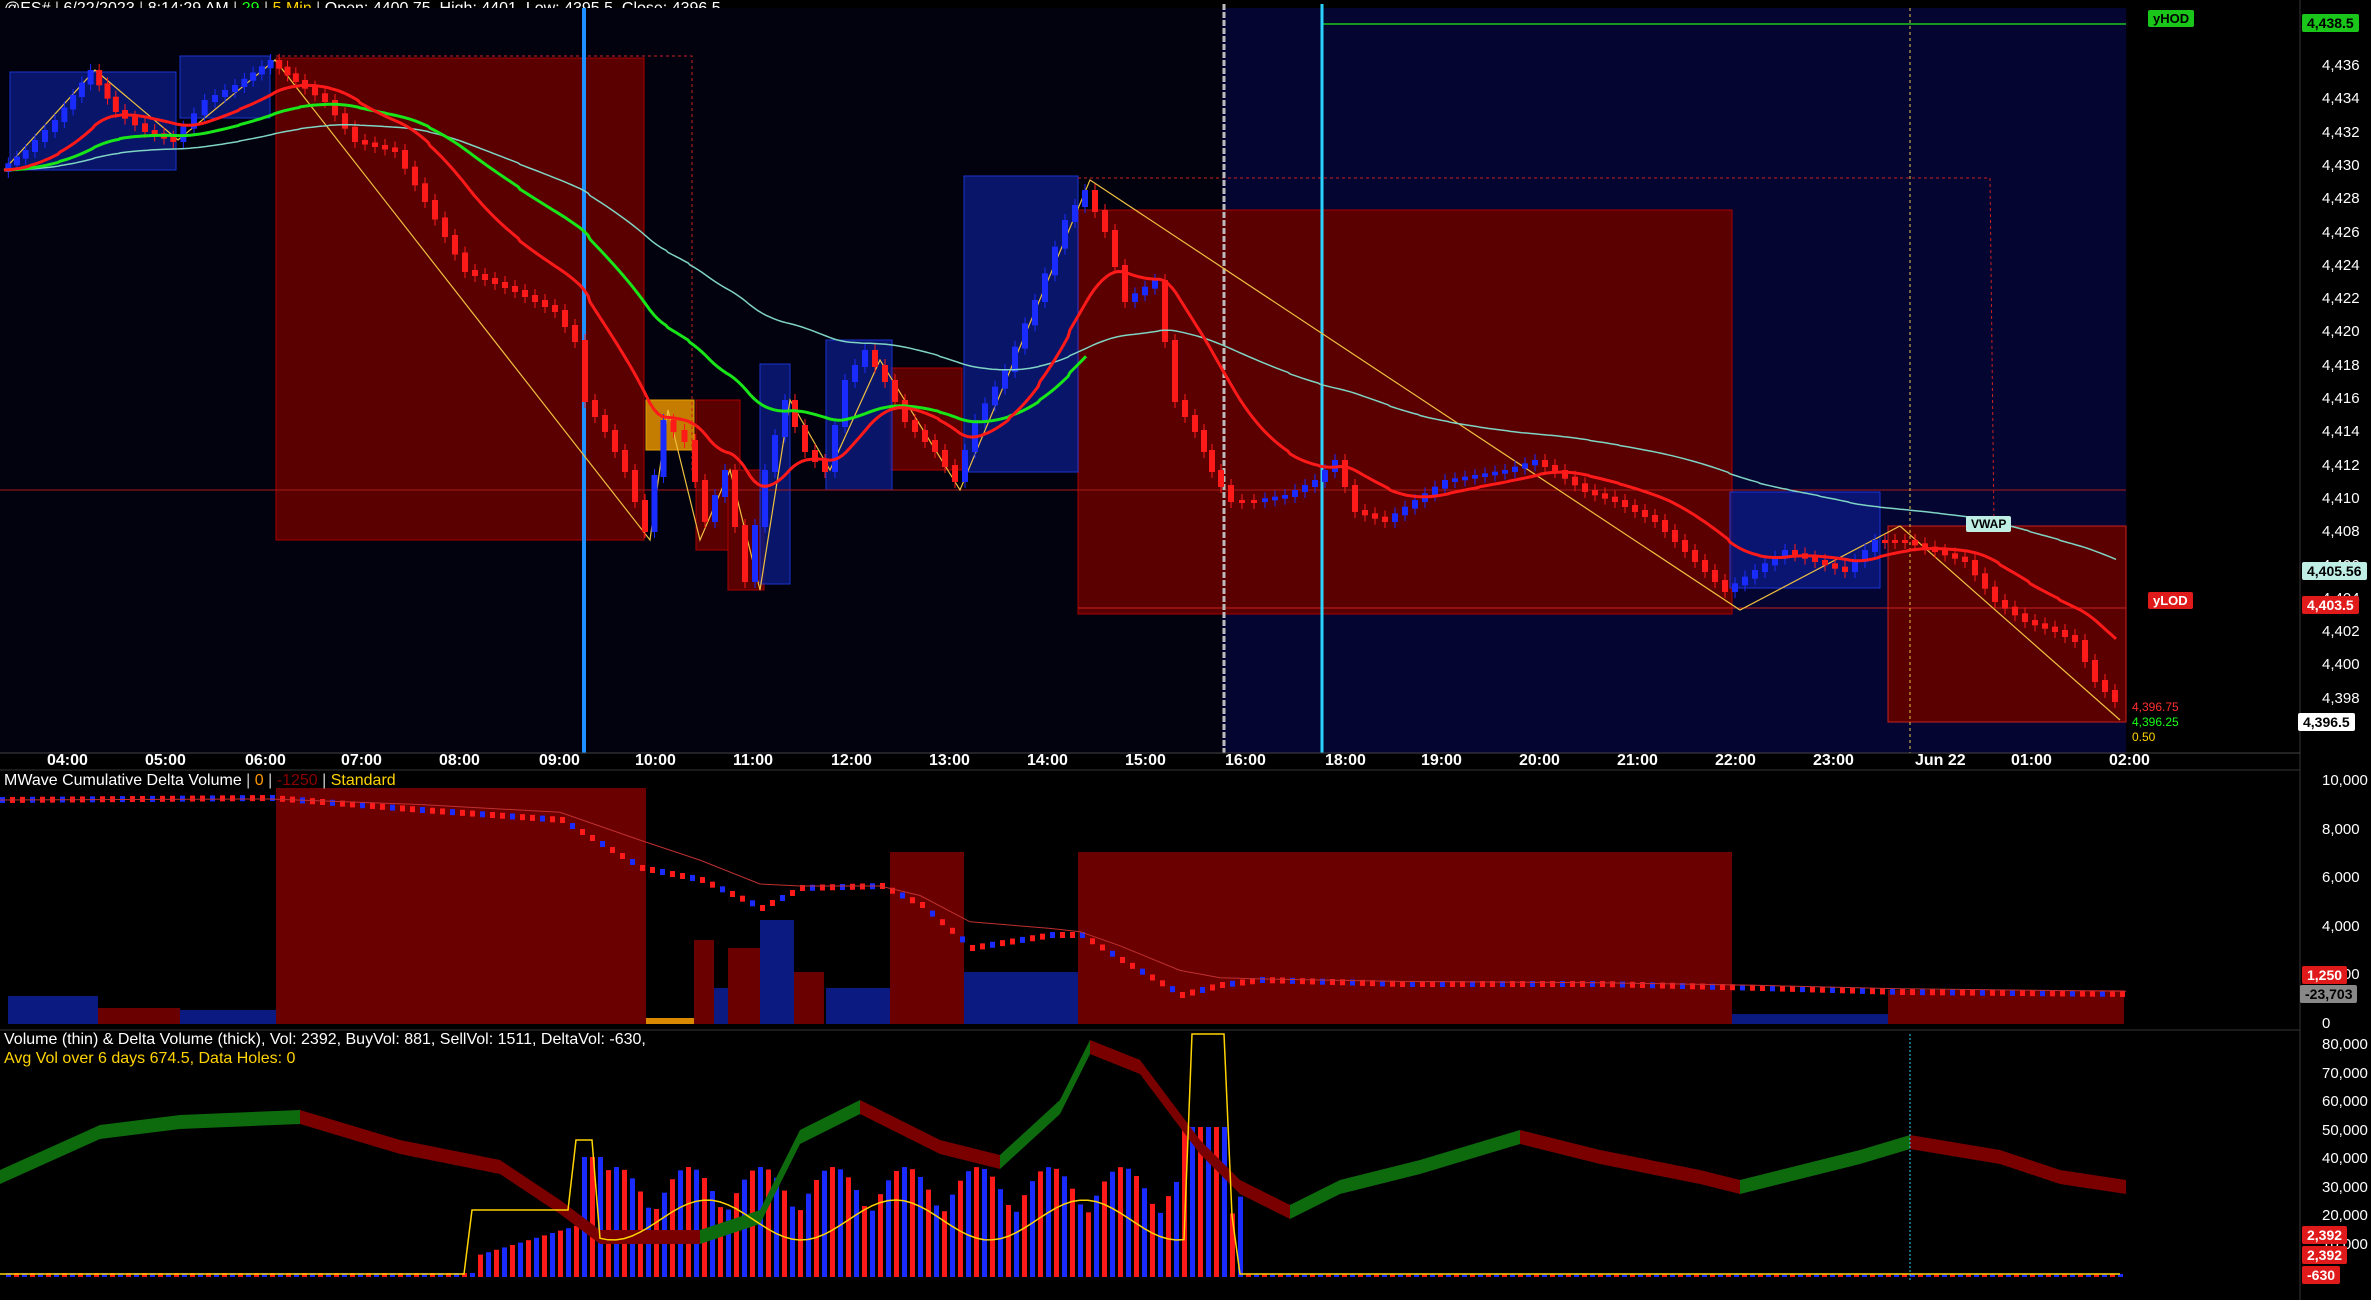 The width and height of the screenshot is (2371, 1300). What do you see at coordinates (2341, 132) in the screenshot?
I see `price-tick-label: 4,432` at bounding box center [2341, 132].